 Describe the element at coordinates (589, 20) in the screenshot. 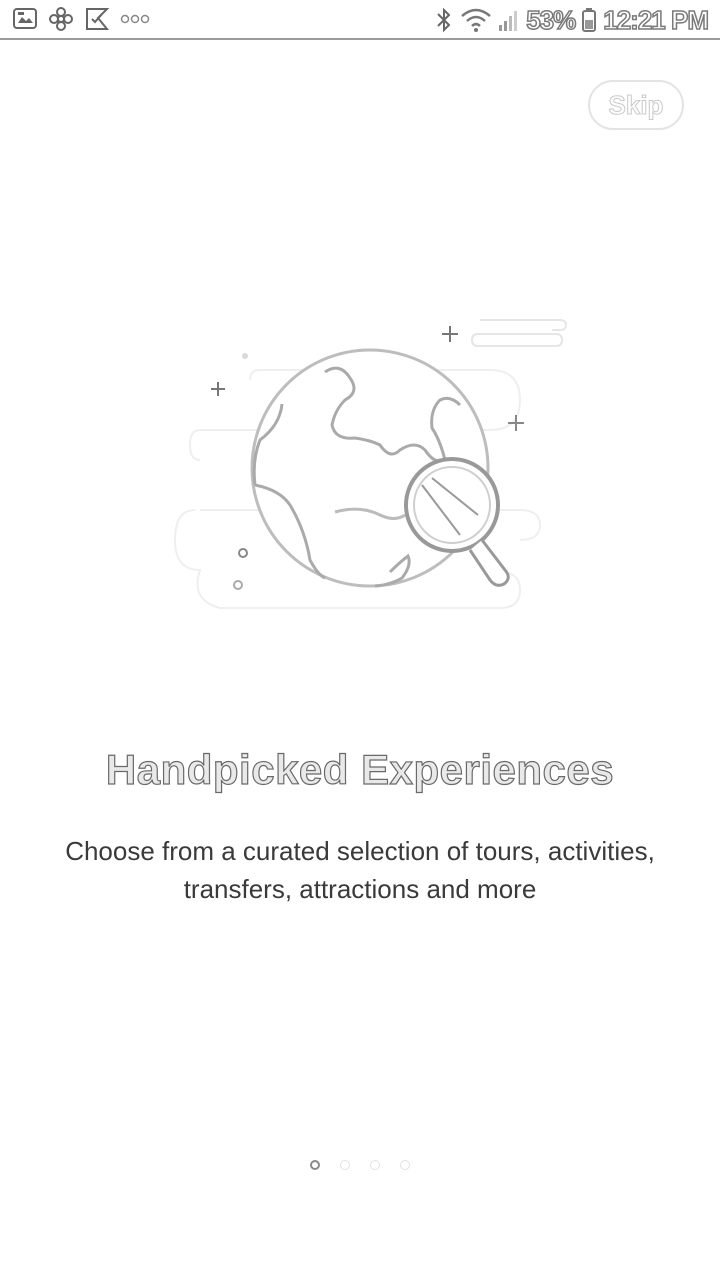

I see `battery-icon` at that location.